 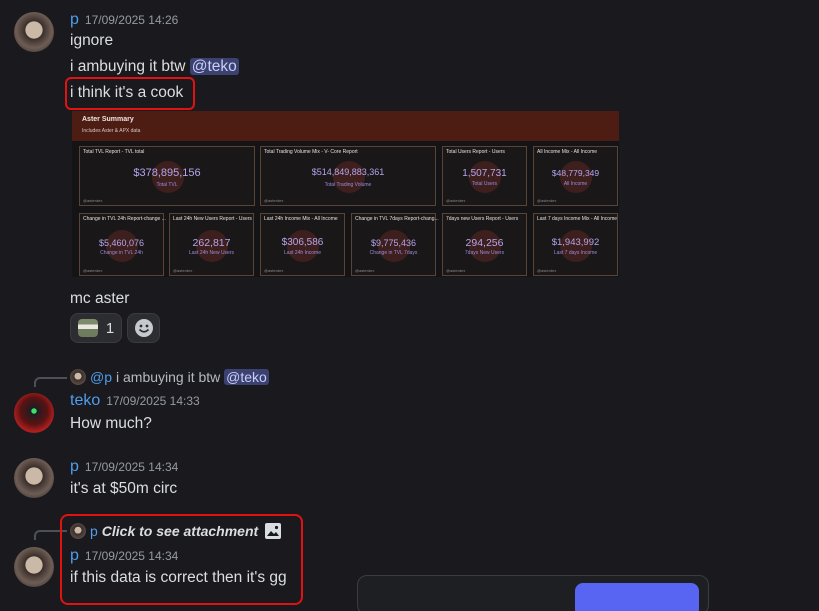 What do you see at coordinates (575, 173) in the screenshot?
I see `card-value: $48,779,349` at bounding box center [575, 173].